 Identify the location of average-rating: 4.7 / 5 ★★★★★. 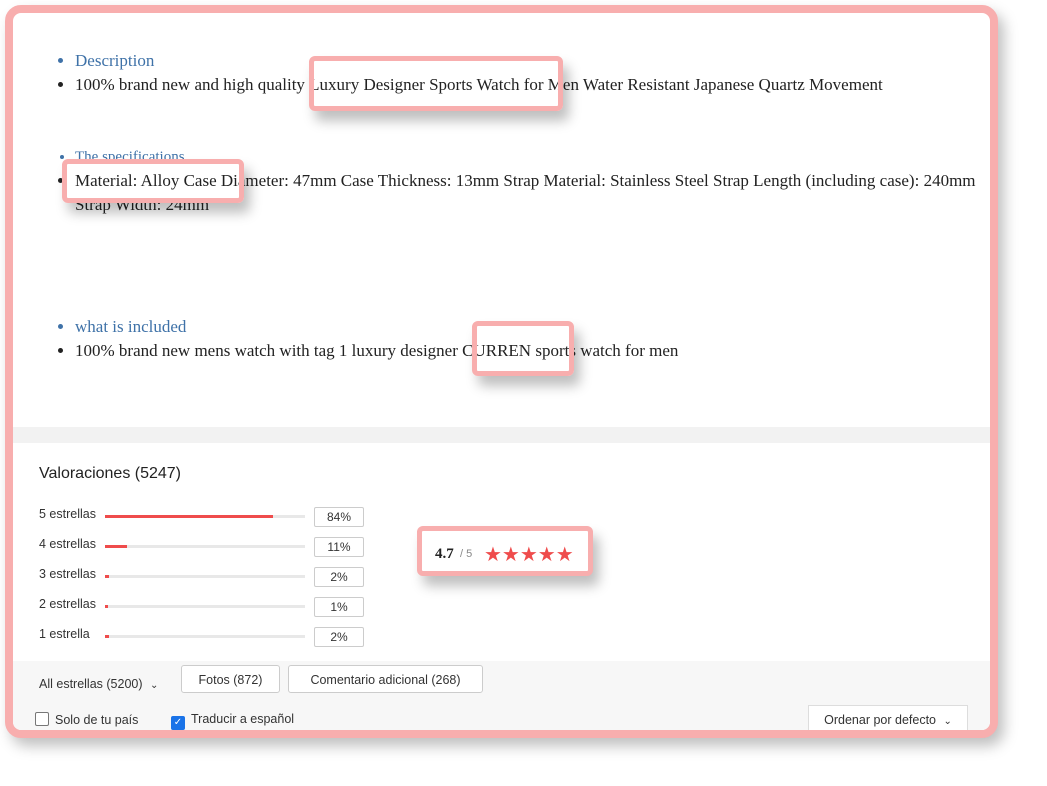
(505, 551).